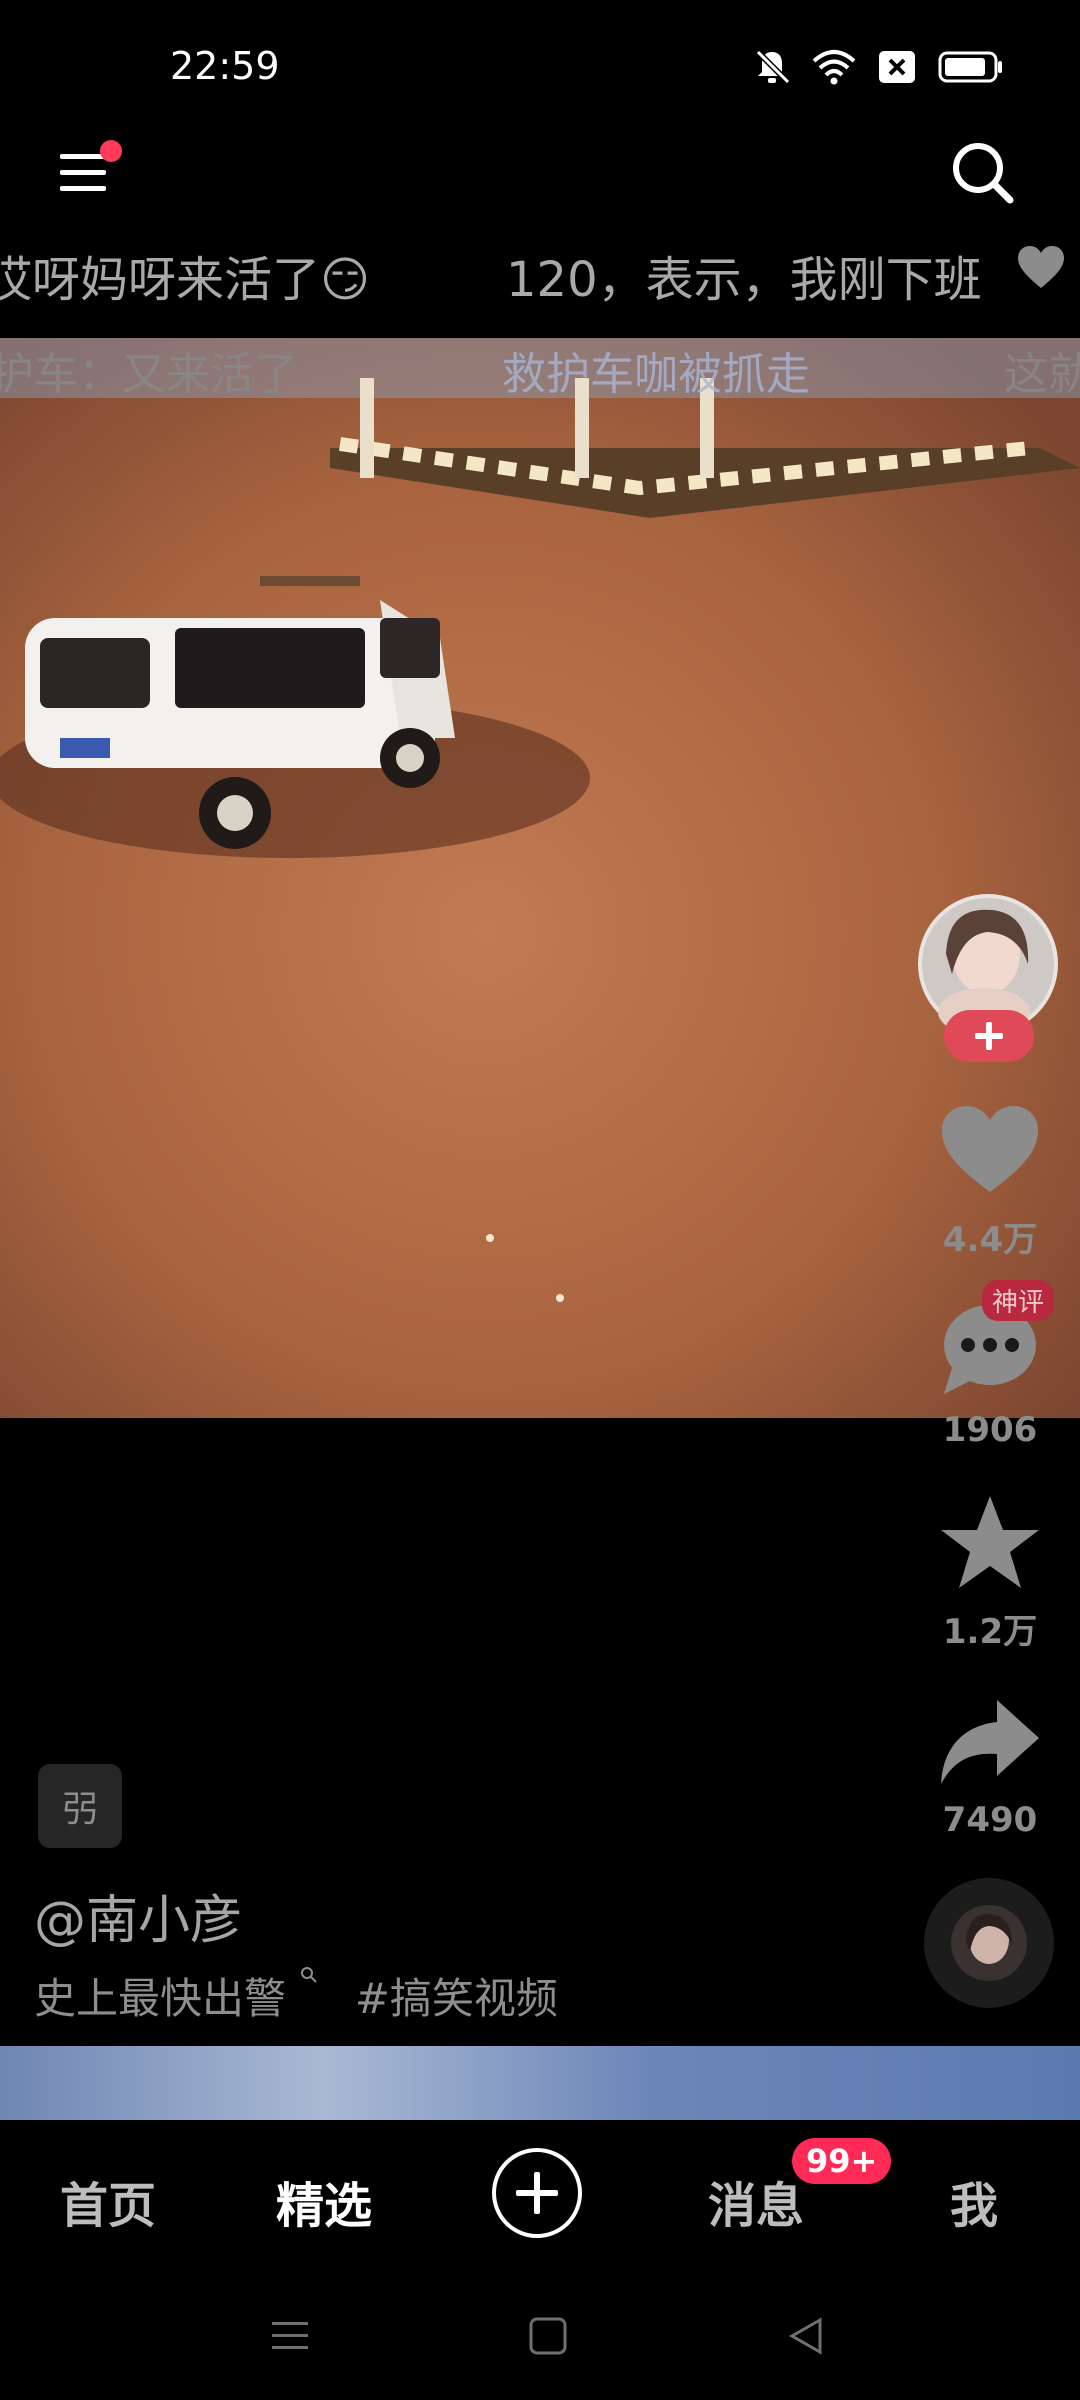 The image size is (1080, 2400). I want to click on danmaku-comment: 护车：又来活了, so click(149, 374).